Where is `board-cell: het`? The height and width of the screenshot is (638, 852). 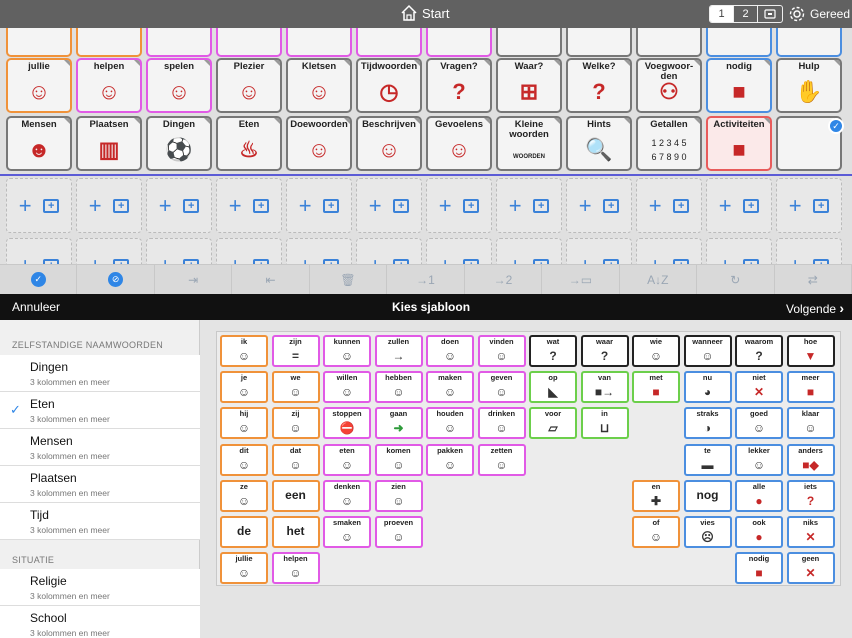 board-cell: het is located at coordinates (109, 42).